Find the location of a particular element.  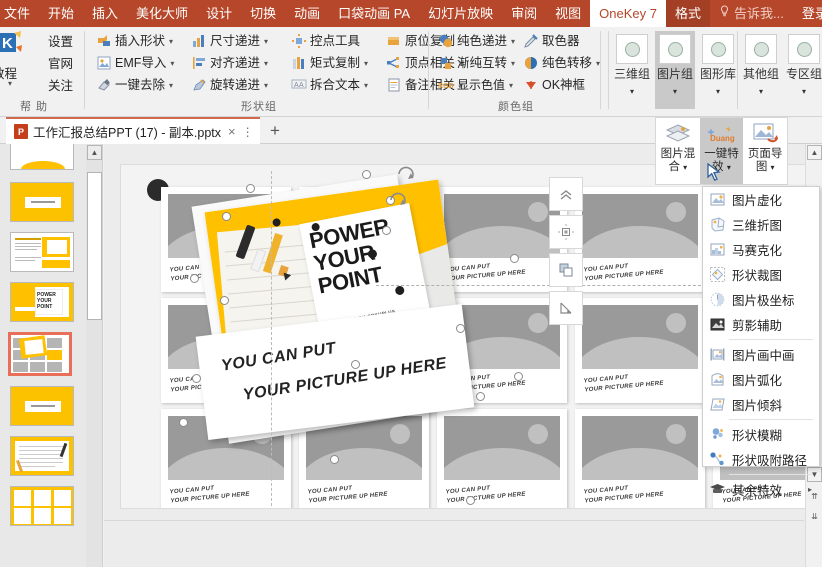

more-options-icon: ⋮ is located at coordinates (248, 132).